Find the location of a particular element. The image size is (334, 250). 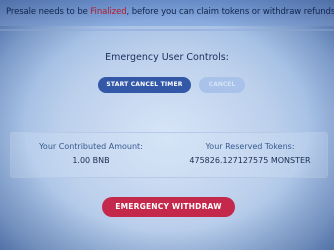

contributed-amount: Your Contributed Amount: 1.00 BNB is located at coordinates (91, 153).